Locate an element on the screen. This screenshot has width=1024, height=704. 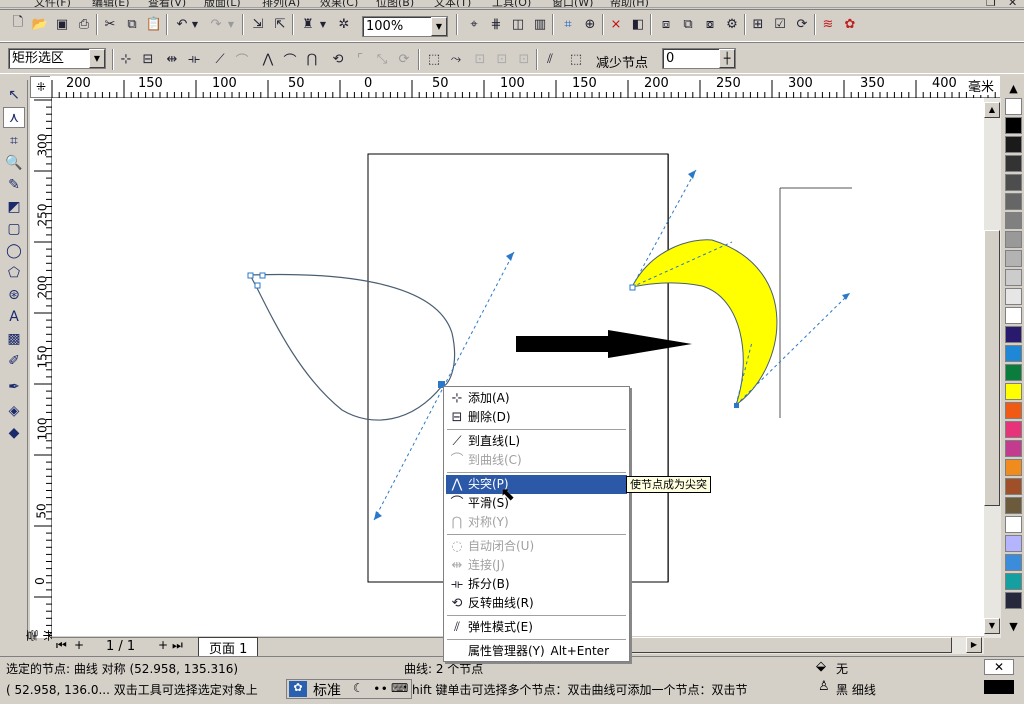
ime-mode: 标准 is located at coordinates (327, 690).